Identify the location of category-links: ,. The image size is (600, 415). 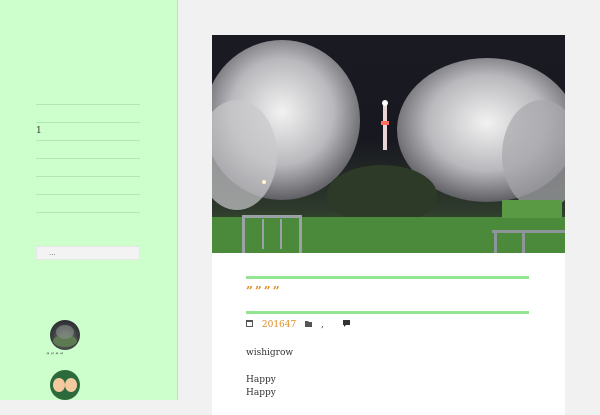
(322, 325).